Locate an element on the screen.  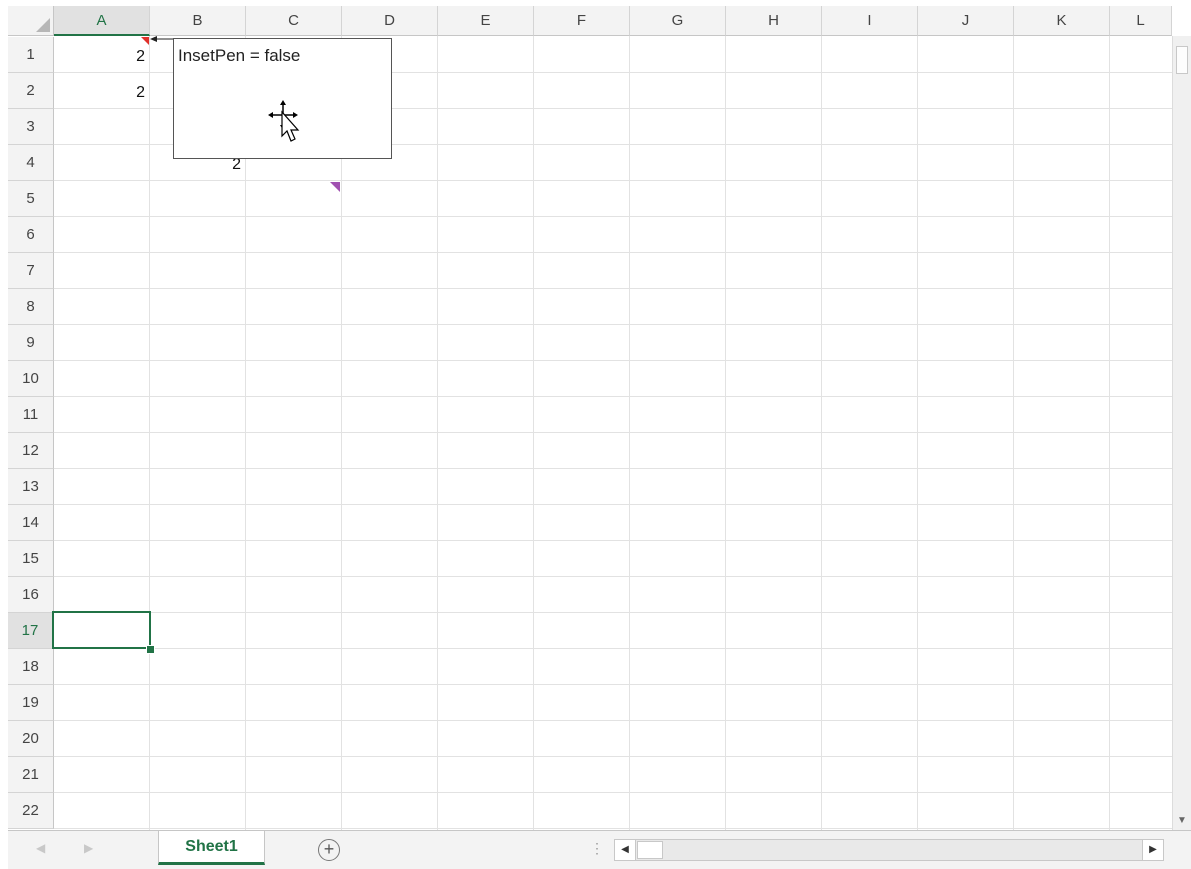
select-all-corner is located at coordinates (31, 21).